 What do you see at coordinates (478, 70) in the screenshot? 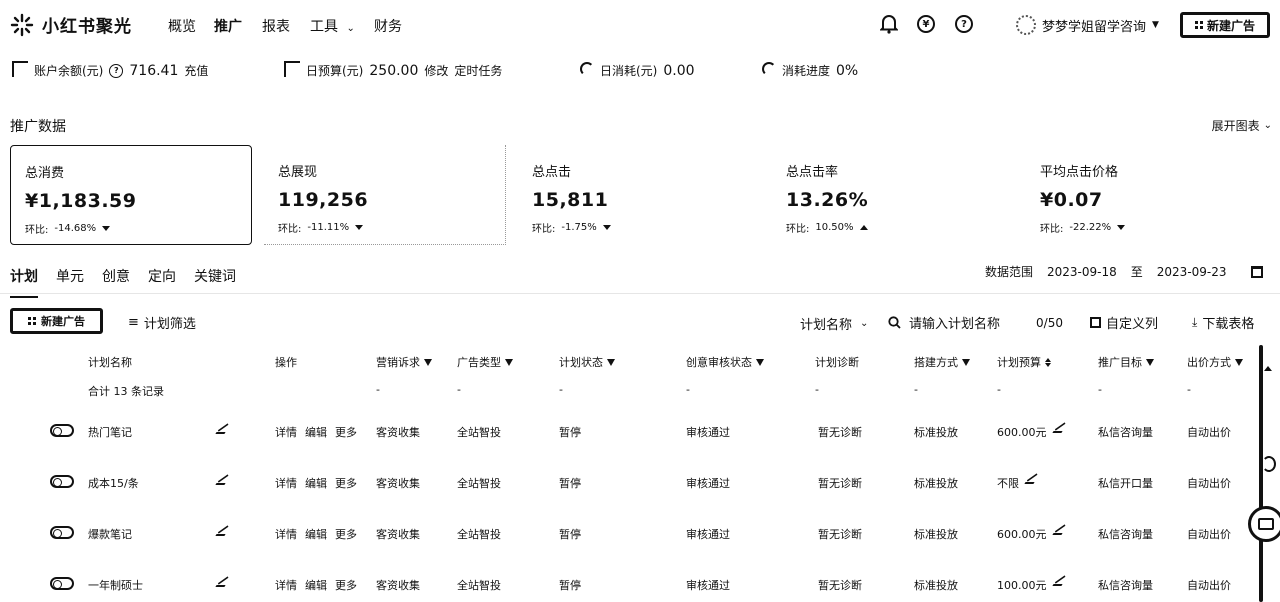
I see `timed-task-link: 定时任务` at bounding box center [478, 70].